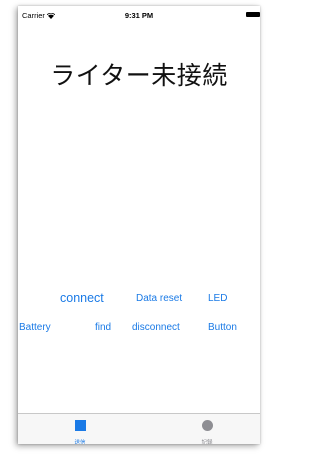  What do you see at coordinates (207, 442) in the screenshot?
I see `tab-record-label: 記録` at bounding box center [207, 442].